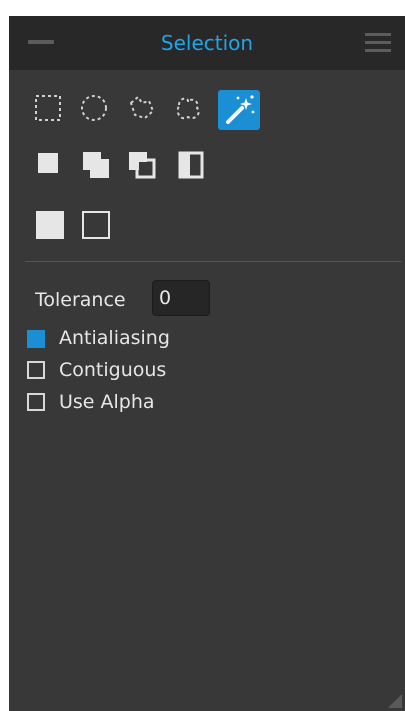 The width and height of the screenshot is (405, 711). Describe the element at coordinates (36, 339) in the screenshot. I see `antialiasing-checkbox` at that location.